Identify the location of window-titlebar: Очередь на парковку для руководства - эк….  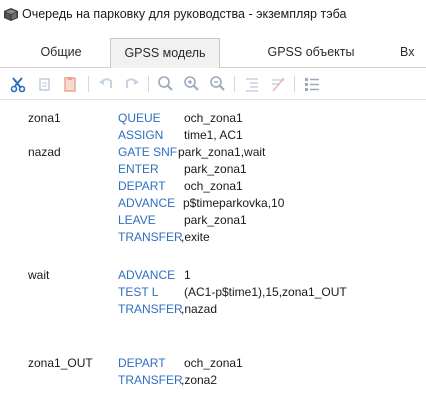
(213, 15).